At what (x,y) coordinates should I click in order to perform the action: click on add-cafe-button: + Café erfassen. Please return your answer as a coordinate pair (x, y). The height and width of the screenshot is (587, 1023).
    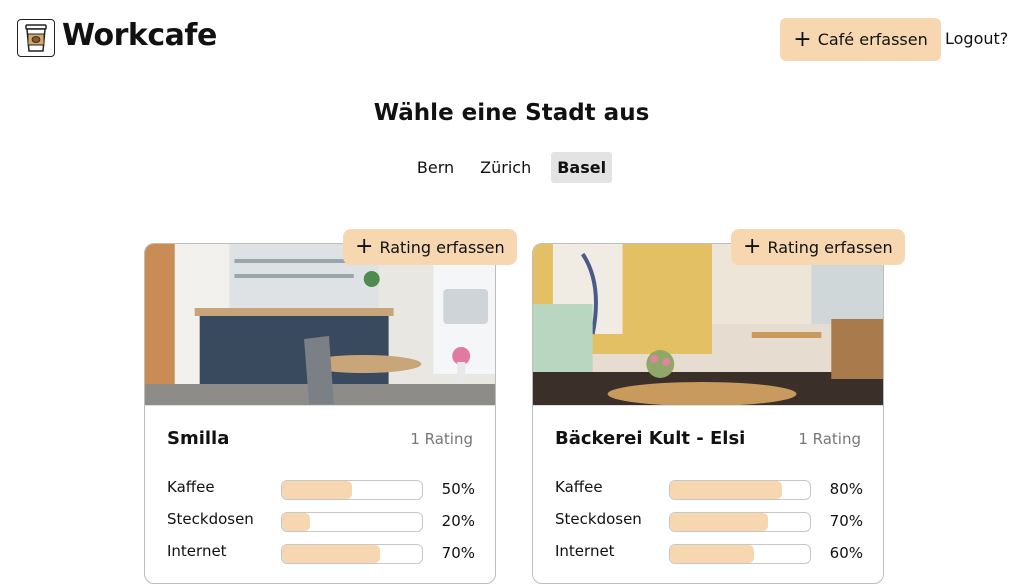
    Looking at the image, I should click on (860, 39).